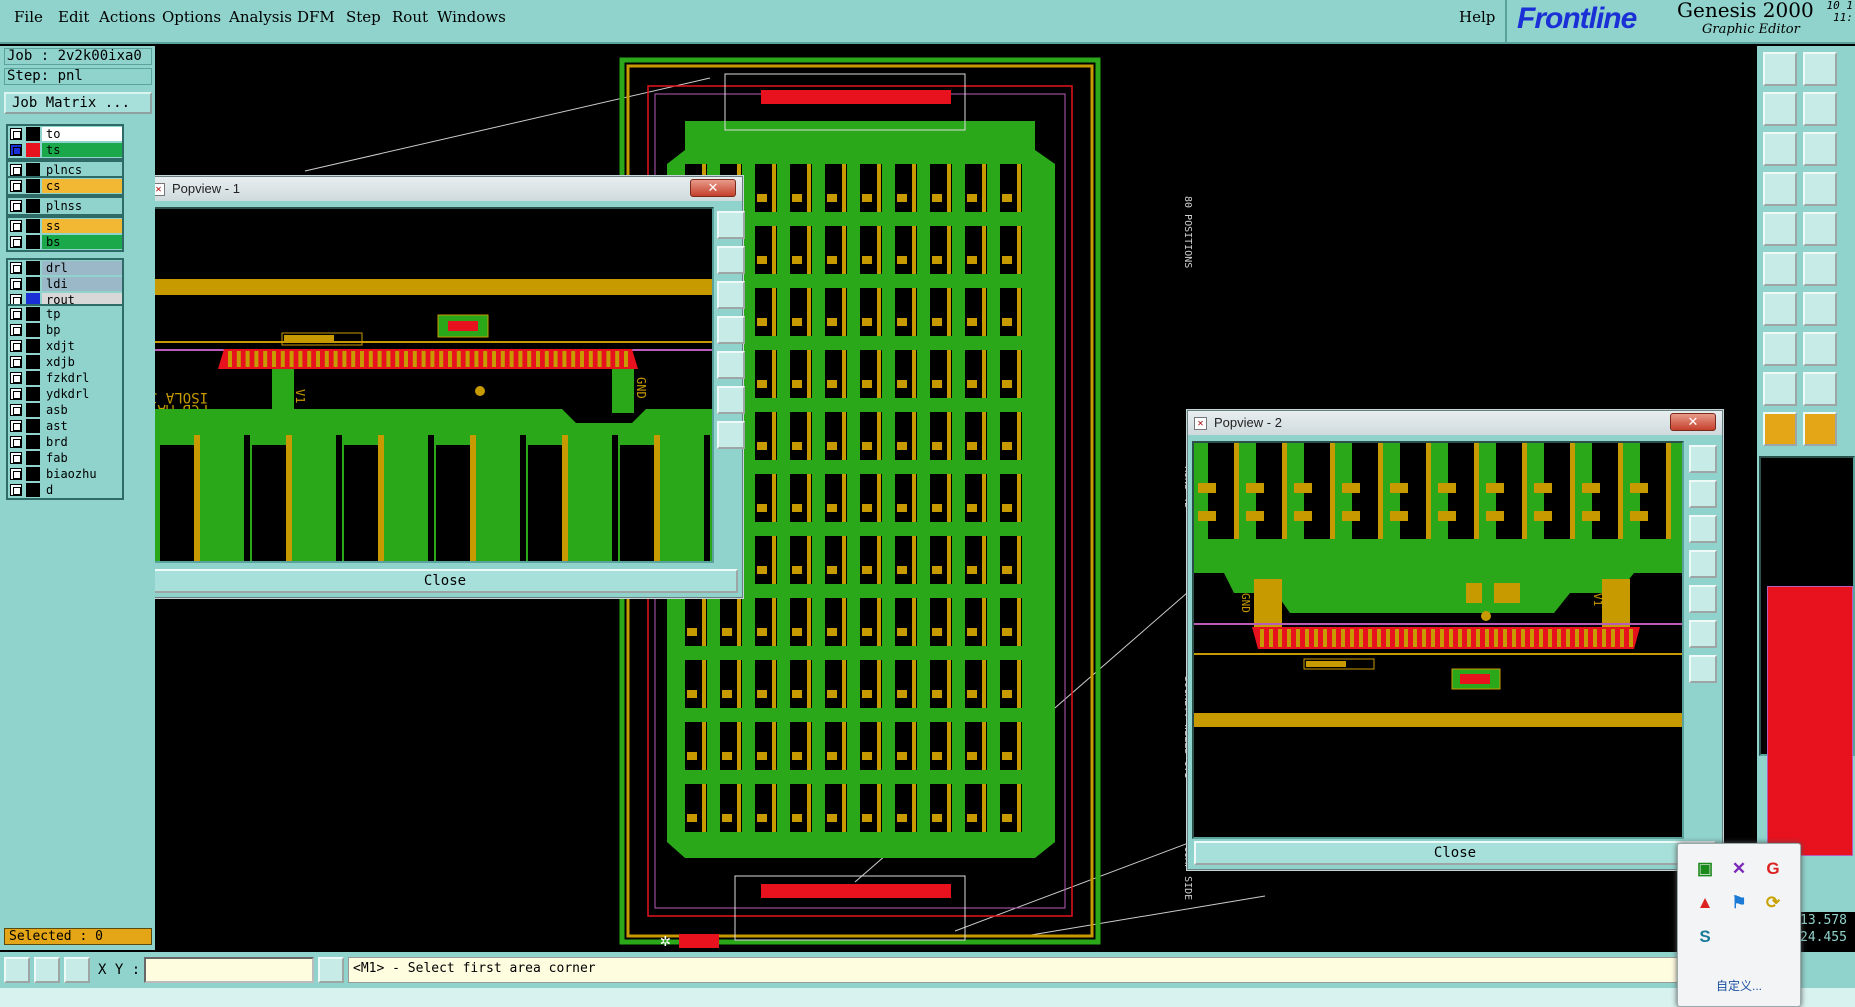 Image resolution: width=1855 pixels, height=1007 pixels. I want to click on layer-name: plnss, so click(82, 206).